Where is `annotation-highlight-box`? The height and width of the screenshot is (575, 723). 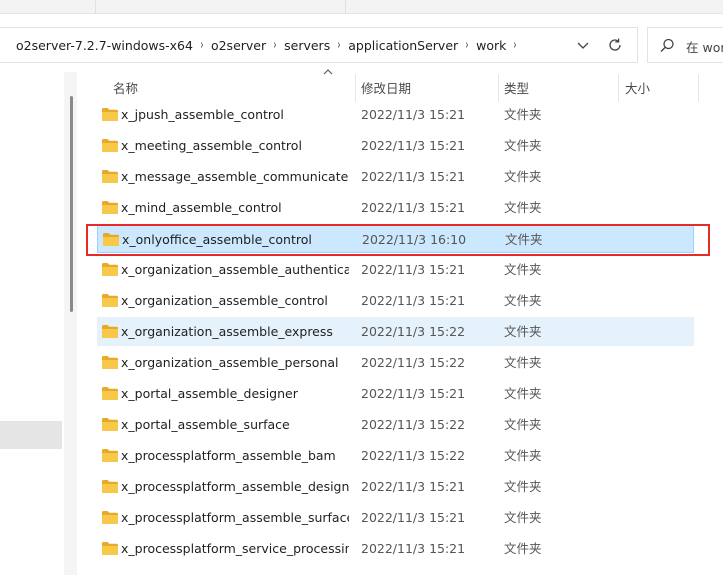
annotation-highlight-box is located at coordinates (398, 240).